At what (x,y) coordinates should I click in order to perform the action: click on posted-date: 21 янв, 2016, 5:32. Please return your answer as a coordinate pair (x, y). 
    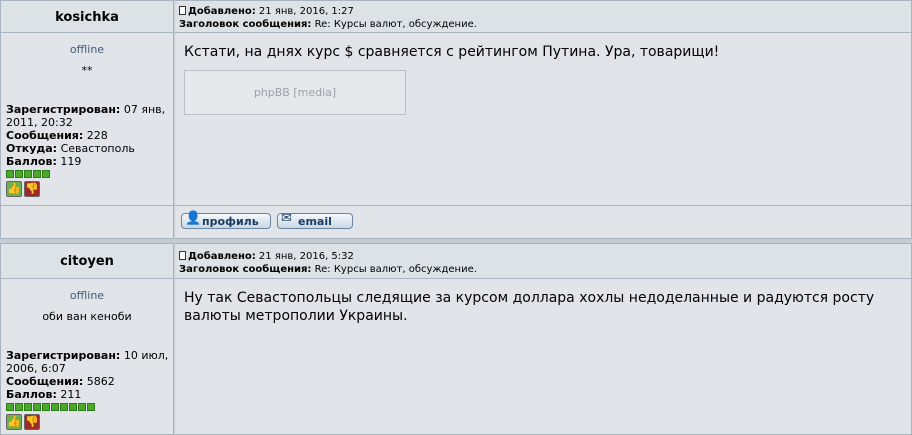
    Looking at the image, I should click on (306, 256).